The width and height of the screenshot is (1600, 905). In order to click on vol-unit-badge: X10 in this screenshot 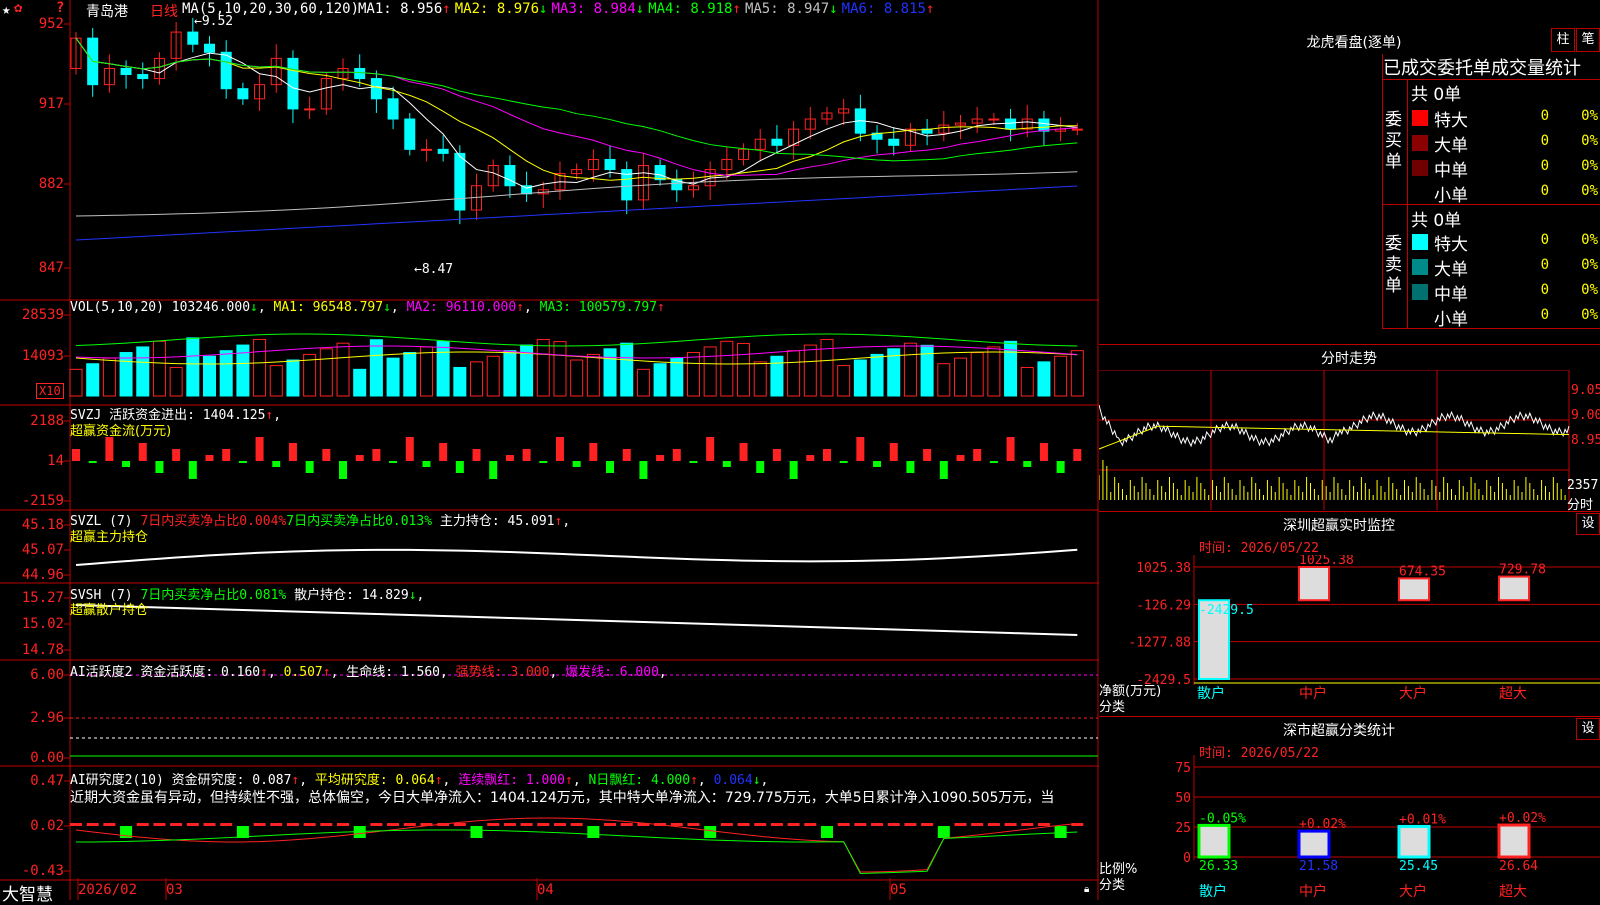, I will do `click(50, 391)`.